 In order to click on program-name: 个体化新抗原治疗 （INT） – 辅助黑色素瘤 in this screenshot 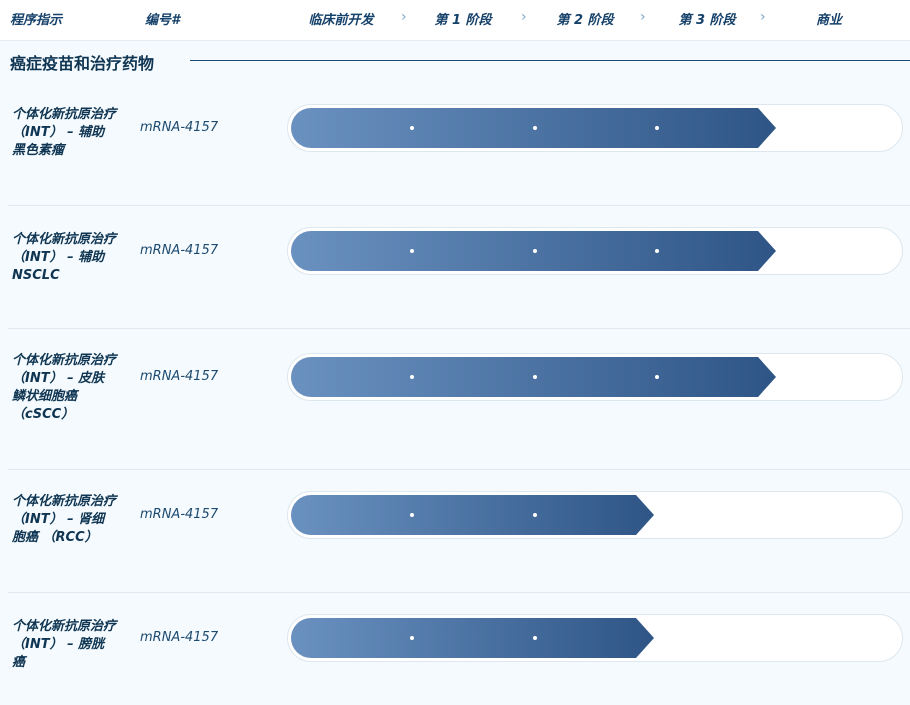, I will do `click(64, 132)`.